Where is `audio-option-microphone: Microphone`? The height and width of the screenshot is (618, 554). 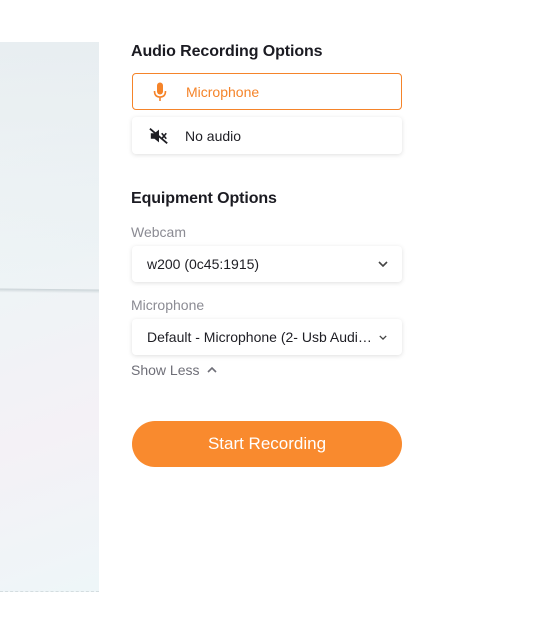 audio-option-microphone: Microphone is located at coordinates (267, 91).